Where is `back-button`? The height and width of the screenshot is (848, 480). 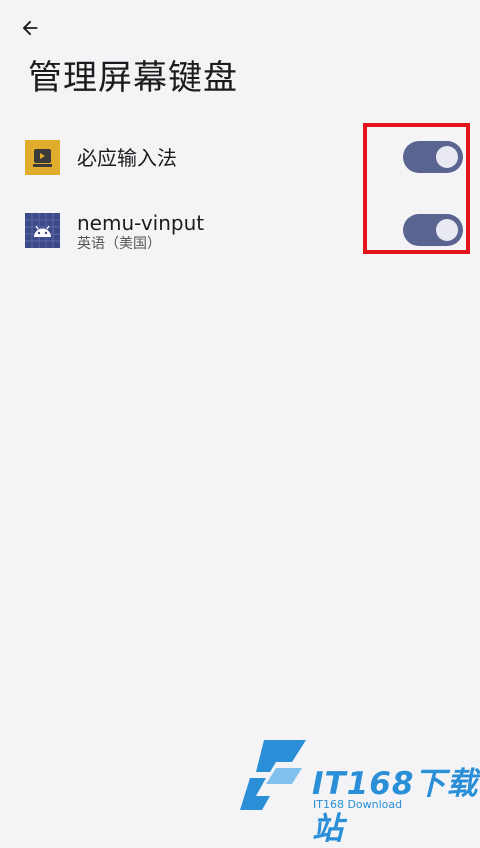 back-button is located at coordinates (30, 28).